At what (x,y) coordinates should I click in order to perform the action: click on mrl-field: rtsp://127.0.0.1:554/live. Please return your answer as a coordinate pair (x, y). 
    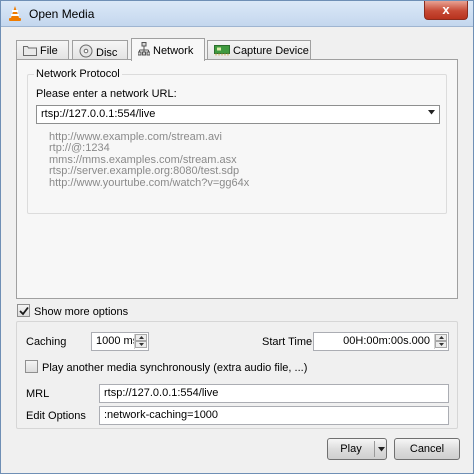
    Looking at the image, I should click on (274, 393).